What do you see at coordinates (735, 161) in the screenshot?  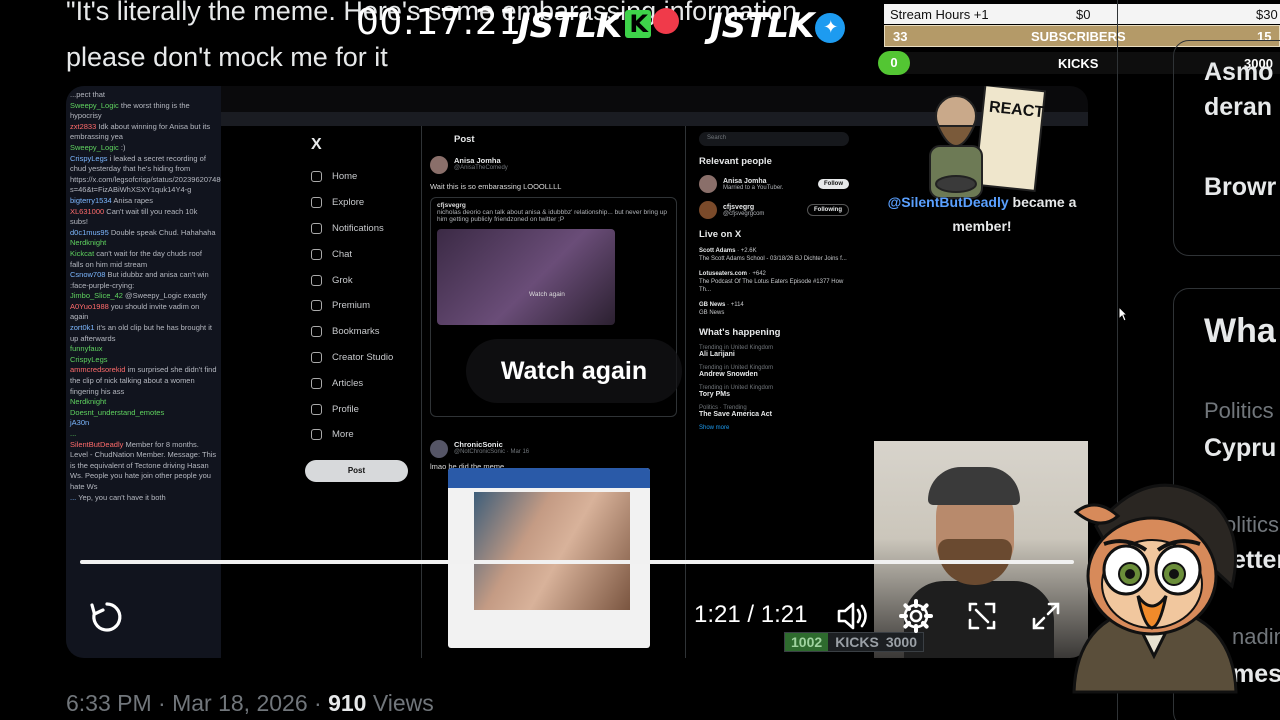 I see `x-relevant-title: Relevant people` at bounding box center [735, 161].